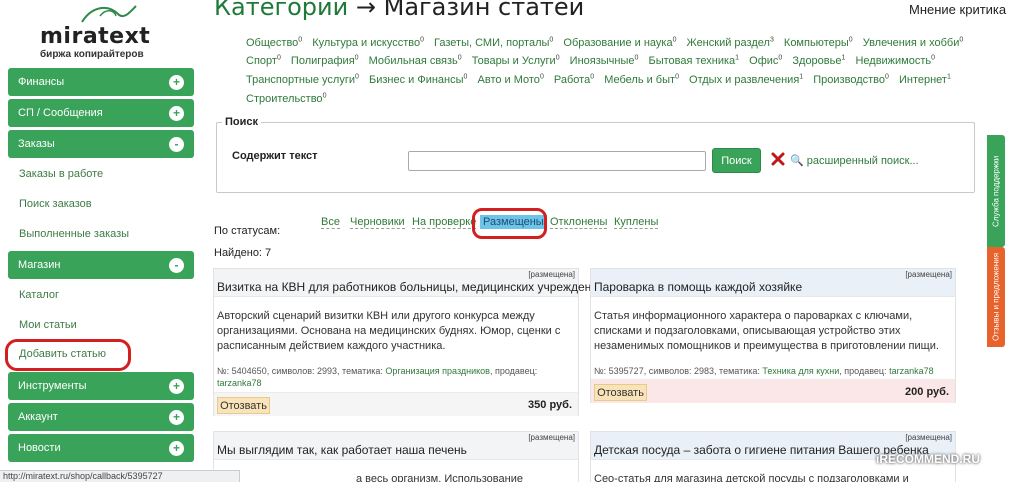 The width and height of the screenshot is (1024, 482). What do you see at coordinates (101, 448) in the screenshot?
I see `sidebar-section-news: Новости +` at bounding box center [101, 448].